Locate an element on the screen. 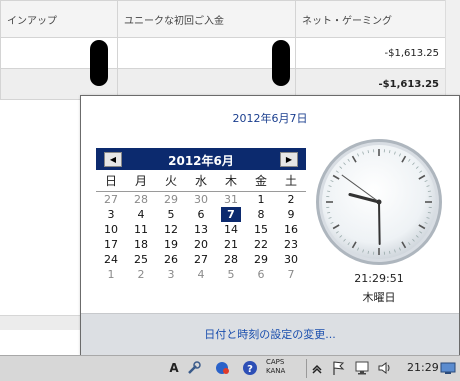  analog-clock is located at coordinates (379, 202).